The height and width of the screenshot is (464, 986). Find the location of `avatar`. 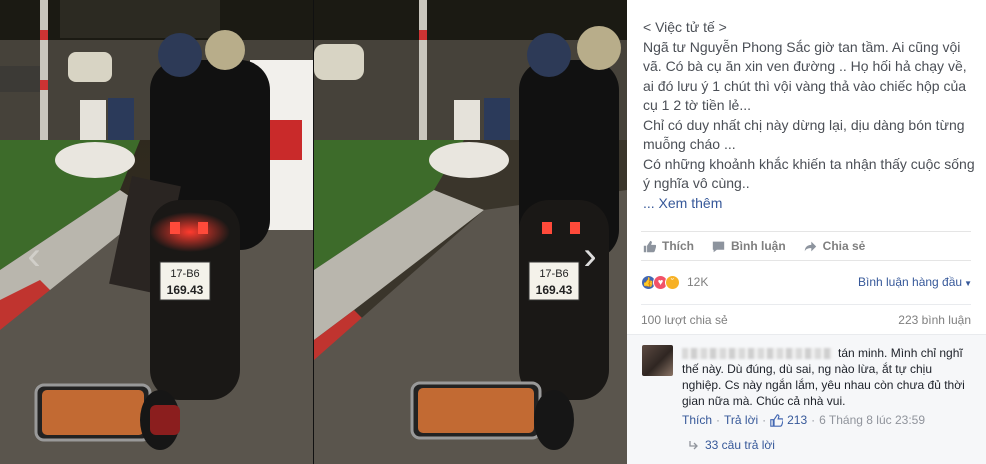

avatar is located at coordinates (657, 360).